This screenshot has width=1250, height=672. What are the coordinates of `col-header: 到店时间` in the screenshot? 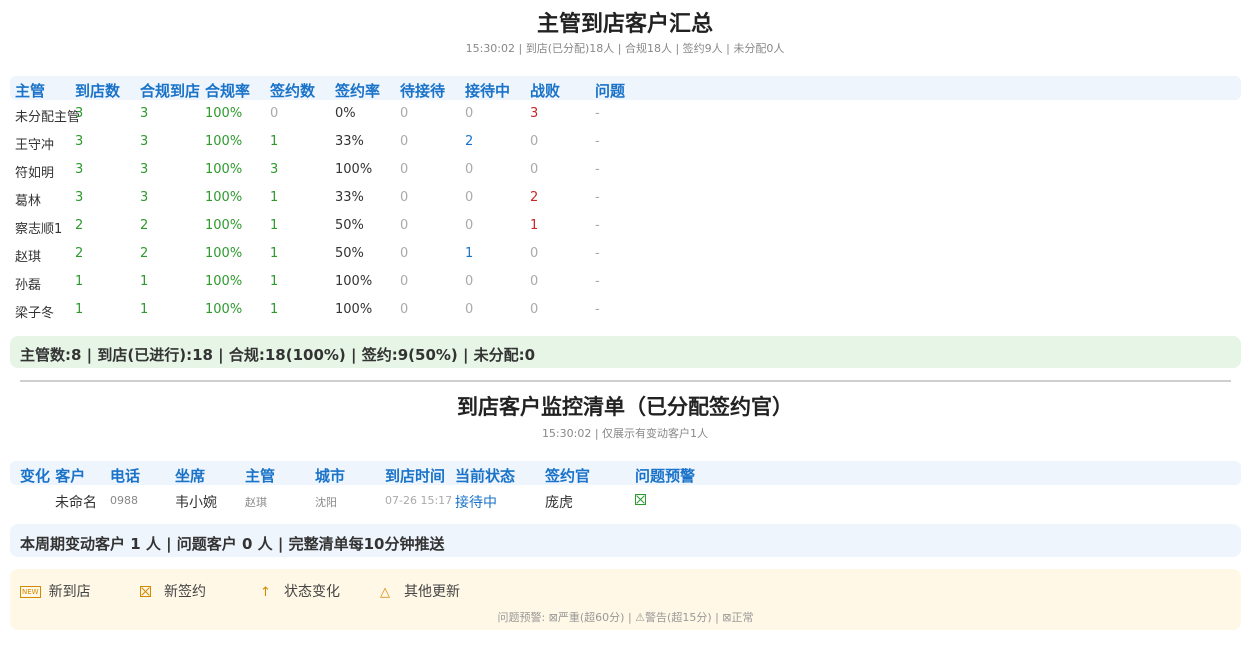 It's located at (415, 475).